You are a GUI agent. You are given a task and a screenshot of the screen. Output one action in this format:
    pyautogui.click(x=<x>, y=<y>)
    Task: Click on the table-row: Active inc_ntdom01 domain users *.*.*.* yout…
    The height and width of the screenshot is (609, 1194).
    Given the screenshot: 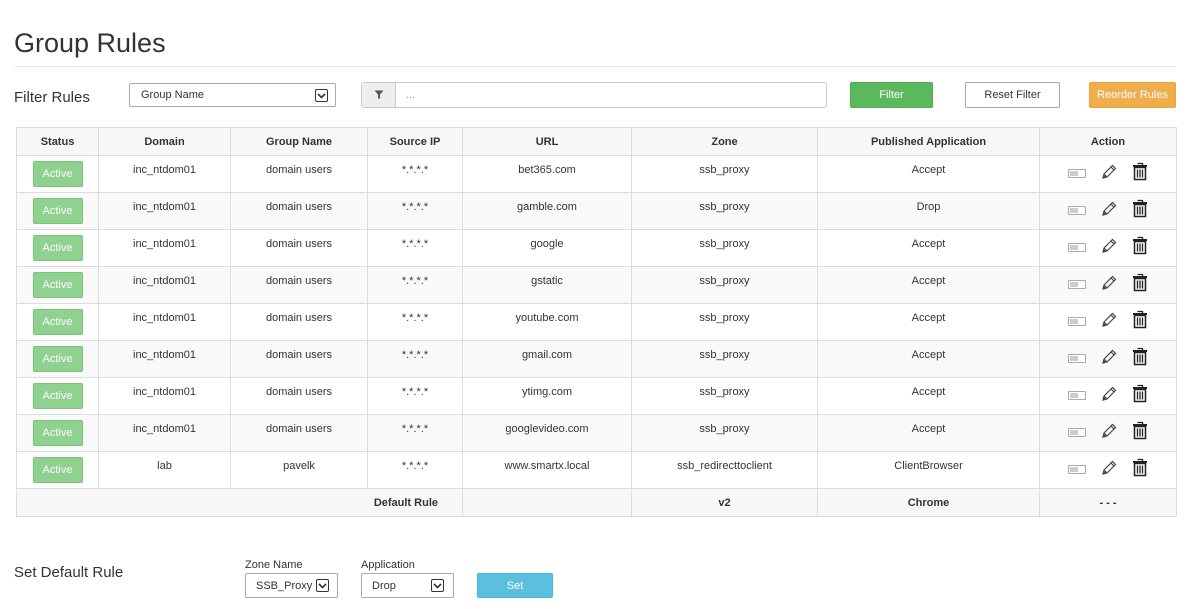 What is the action you would take?
    pyautogui.click(x=596, y=322)
    